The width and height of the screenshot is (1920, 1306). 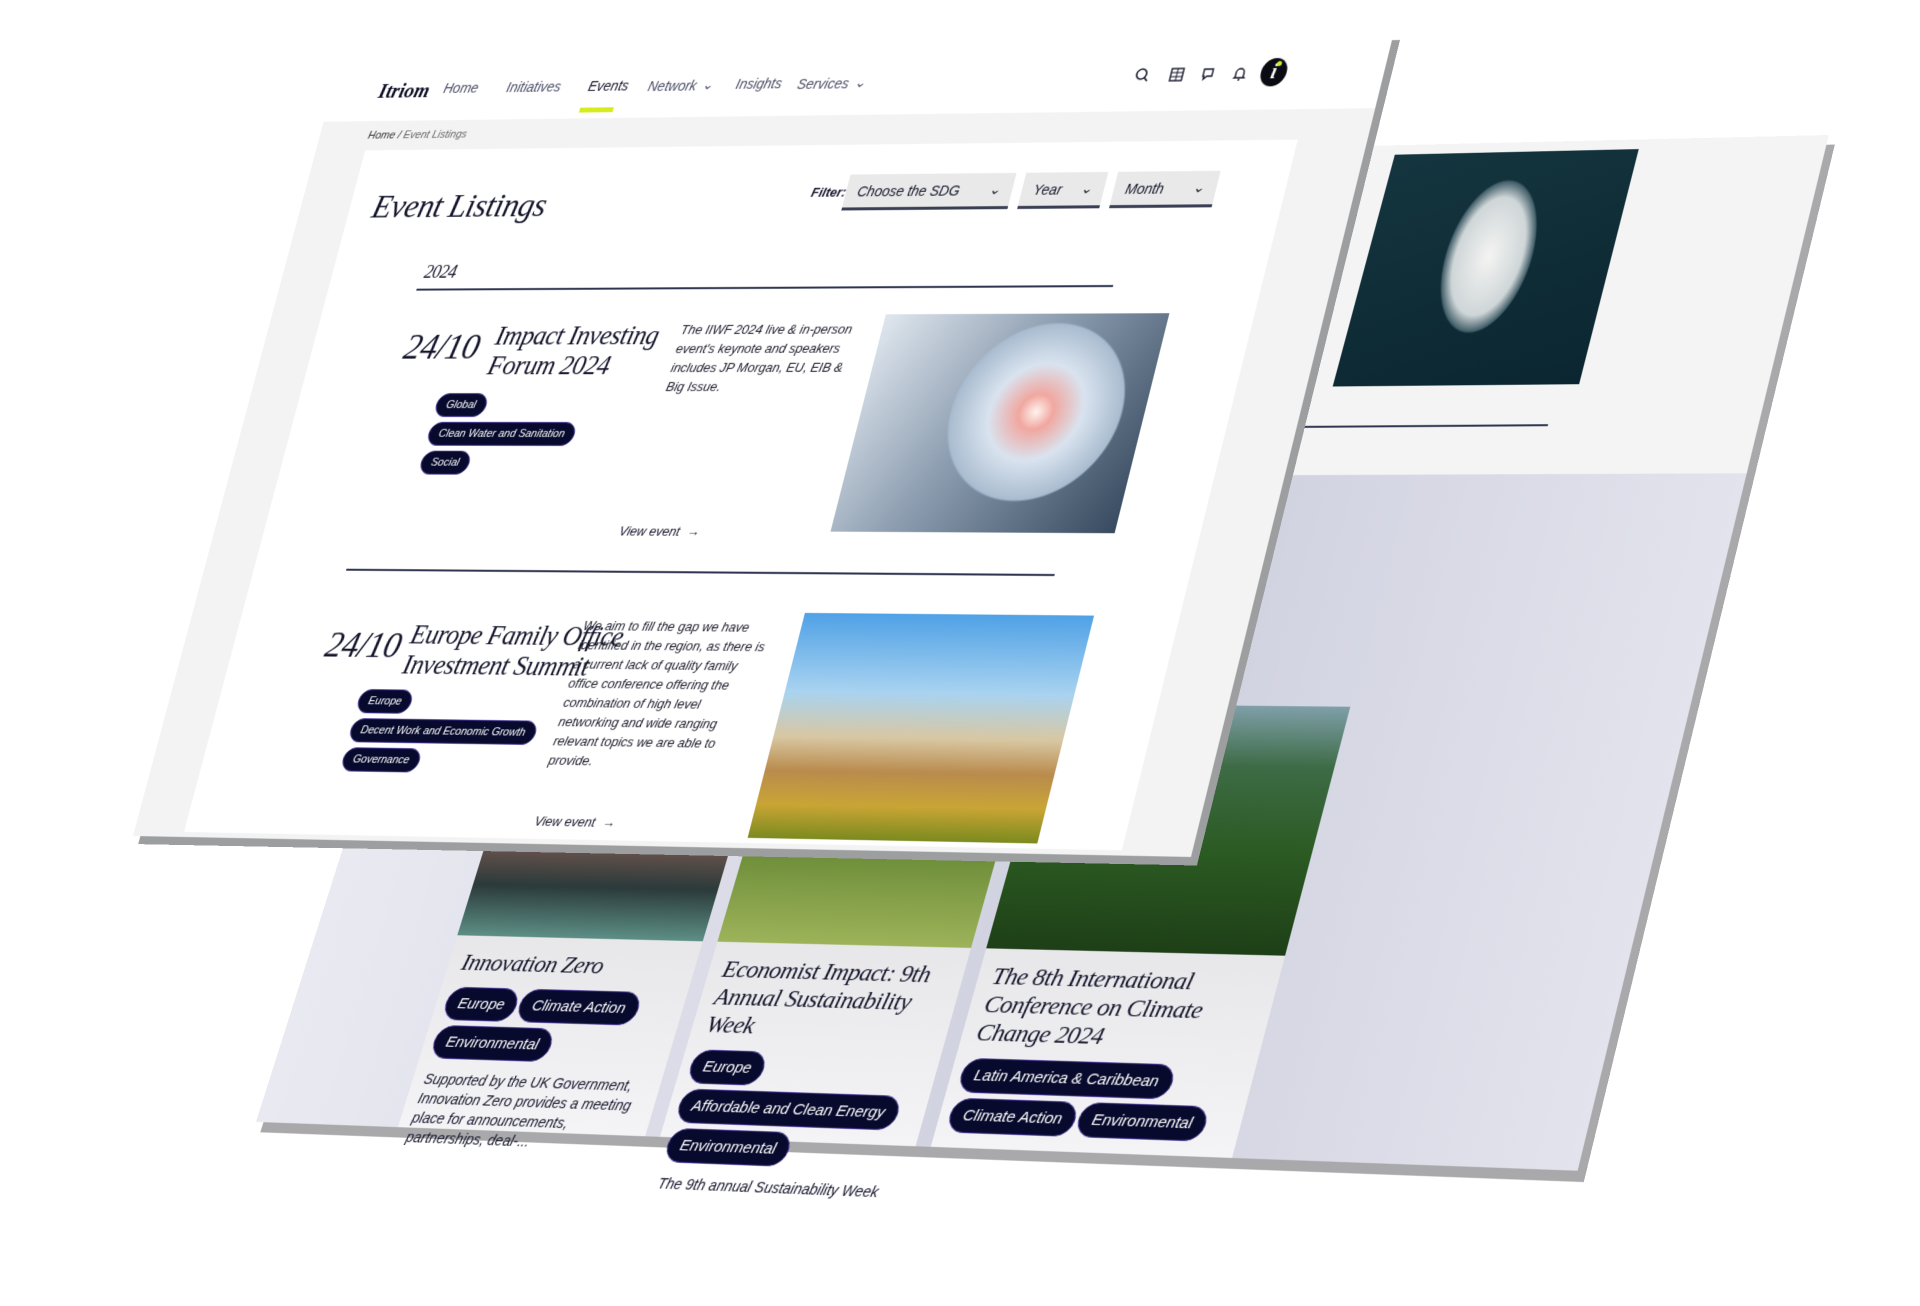 What do you see at coordinates (1176, 74) in the screenshot?
I see `calendar-grid-icon` at bounding box center [1176, 74].